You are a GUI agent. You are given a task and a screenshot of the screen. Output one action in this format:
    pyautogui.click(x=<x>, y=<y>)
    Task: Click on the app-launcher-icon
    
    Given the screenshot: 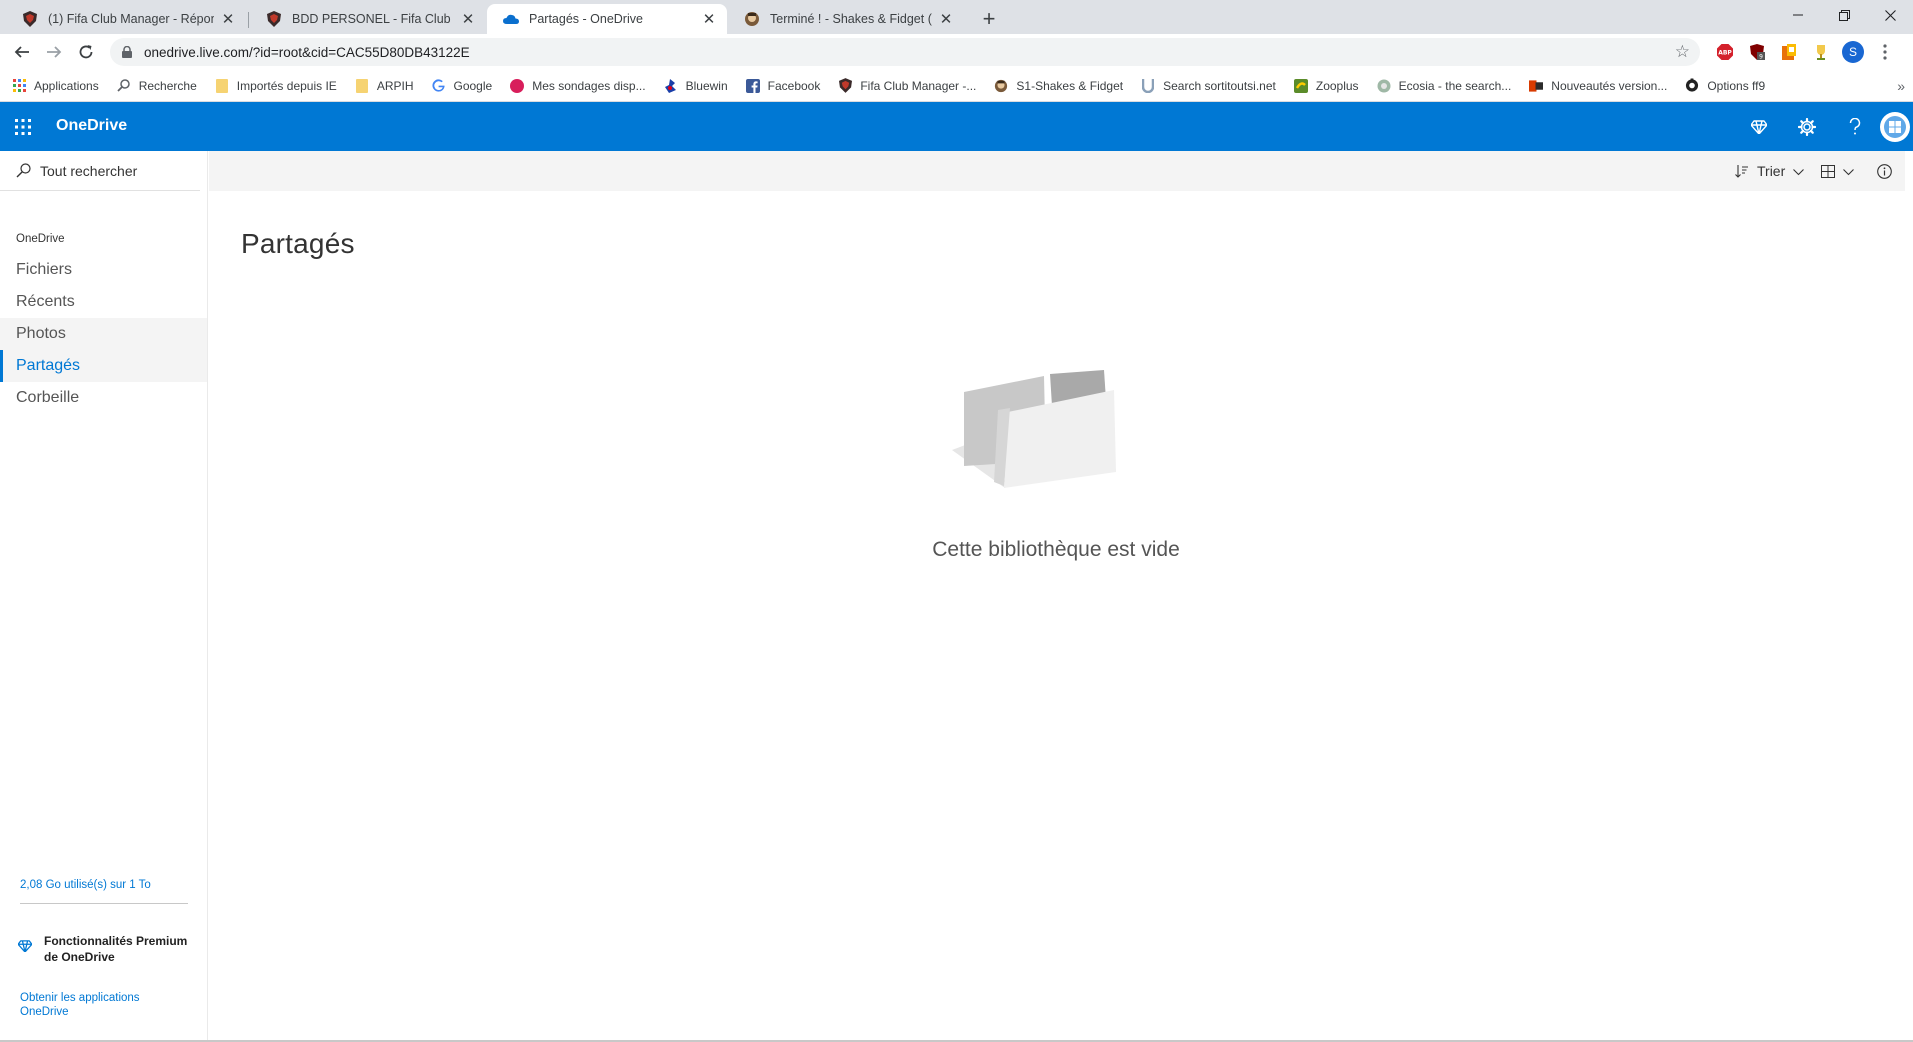 What is the action you would take?
    pyautogui.click(x=23, y=126)
    